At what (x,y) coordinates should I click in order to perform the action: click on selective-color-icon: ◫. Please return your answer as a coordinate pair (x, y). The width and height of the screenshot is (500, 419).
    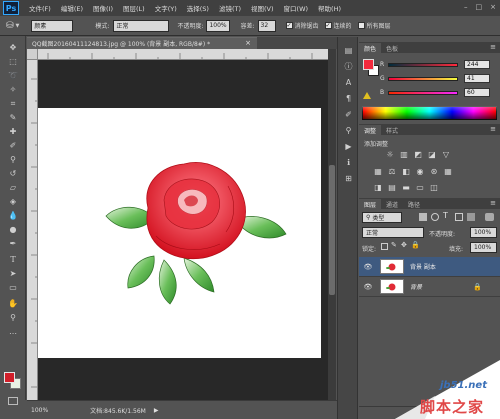
    Looking at the image, I should click on (434, 187).